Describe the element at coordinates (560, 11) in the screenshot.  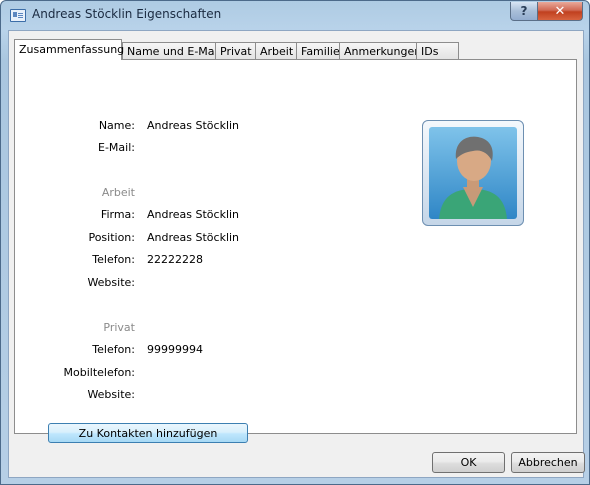
I see `close-button: ✕` at that location.